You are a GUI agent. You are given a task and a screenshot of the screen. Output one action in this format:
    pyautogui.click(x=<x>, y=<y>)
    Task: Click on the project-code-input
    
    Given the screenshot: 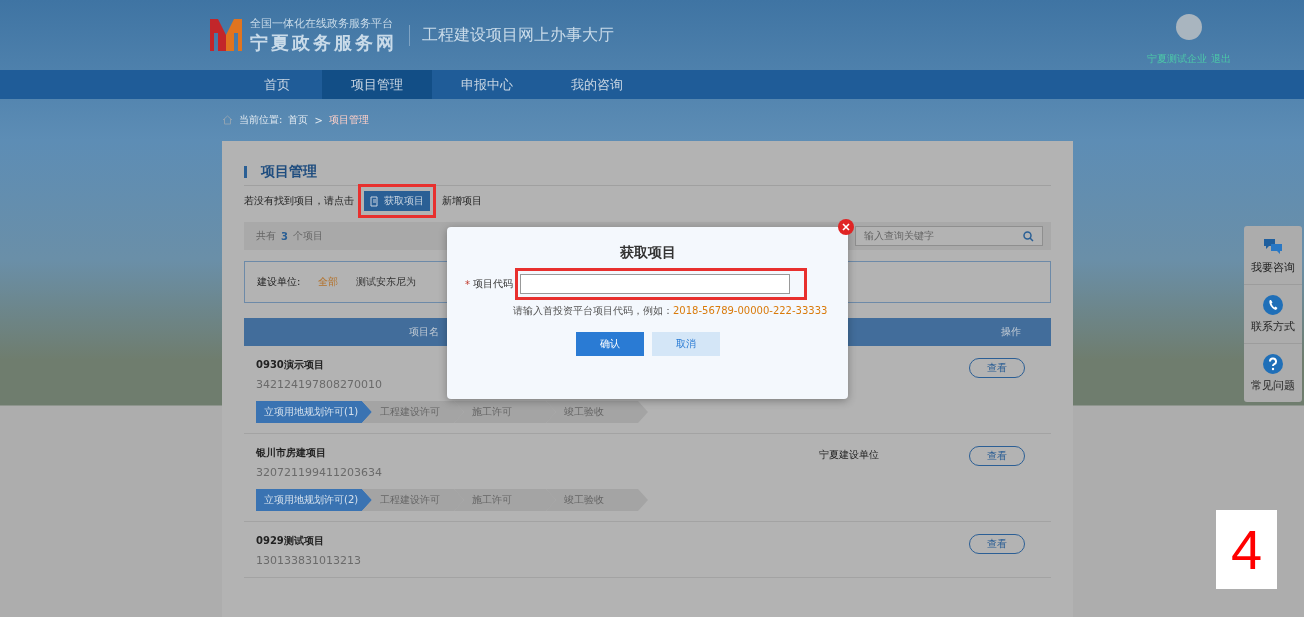 What is the action you would take?
    pyautogui.click(x=655, y=284)
    